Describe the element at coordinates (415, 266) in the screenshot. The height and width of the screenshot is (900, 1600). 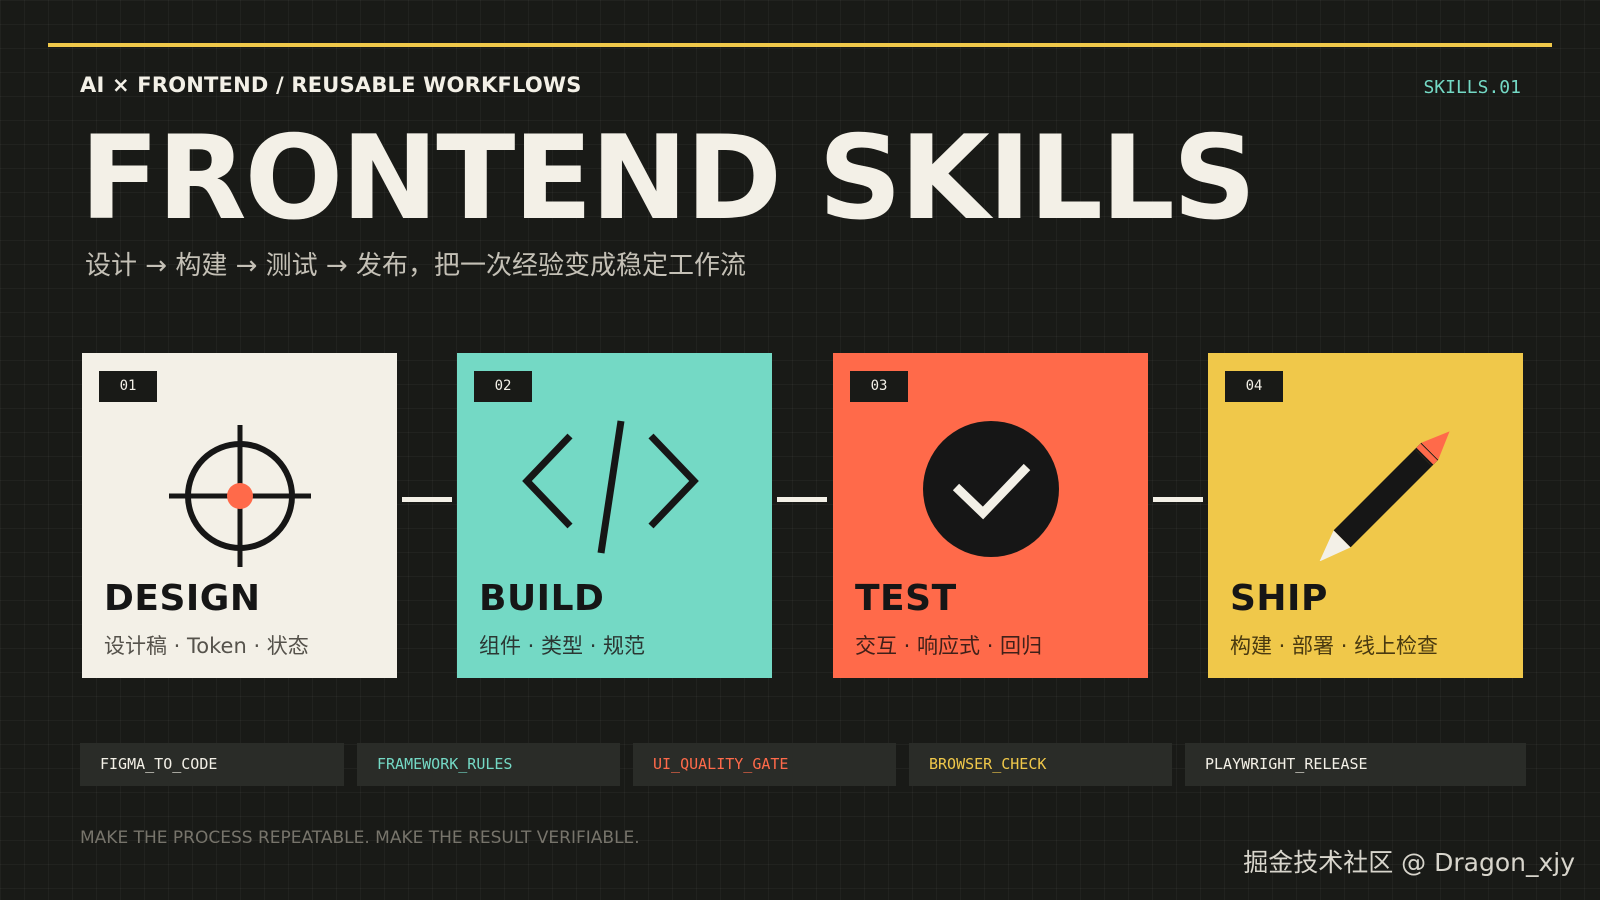
I see `page-subtitle: 设计 → 构建 → 测试 → 发布，把一次经验变成稳定工作流` at that location.